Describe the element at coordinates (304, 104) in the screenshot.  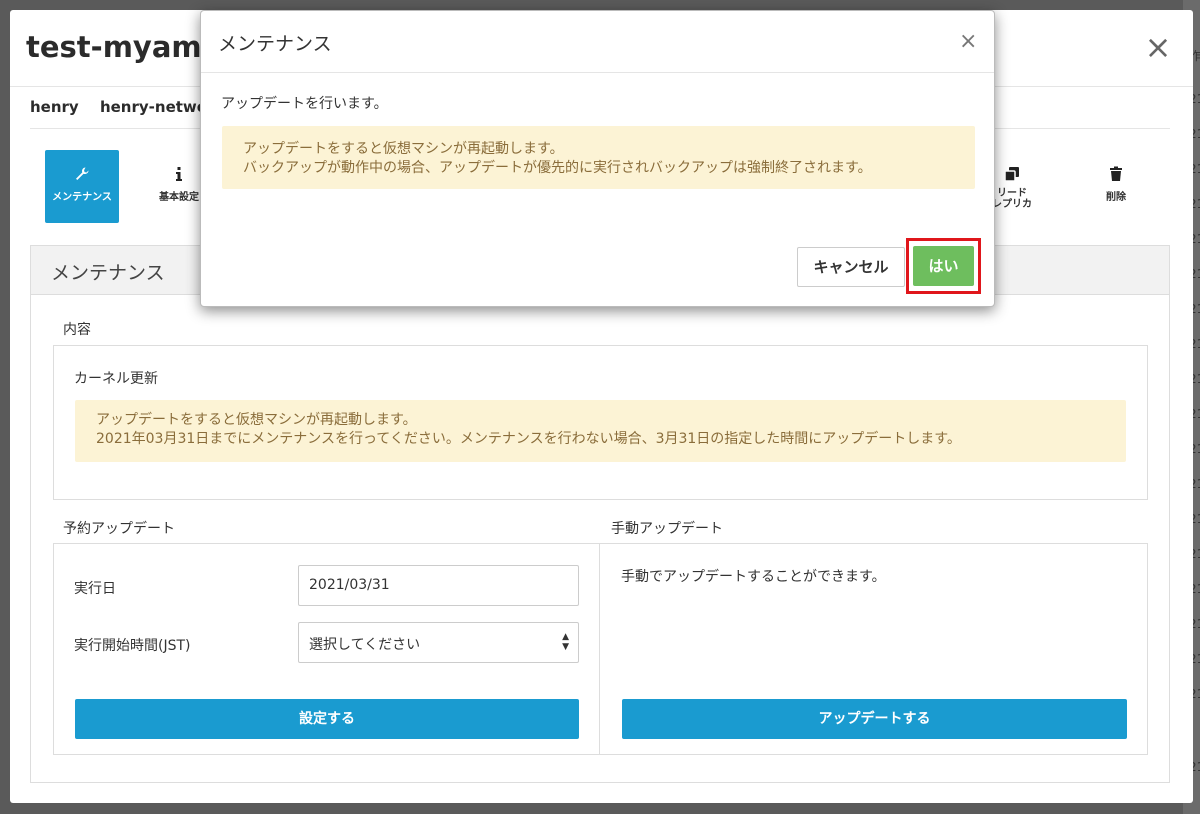
I see `dialog-message: アップデートを行います。` at that location.